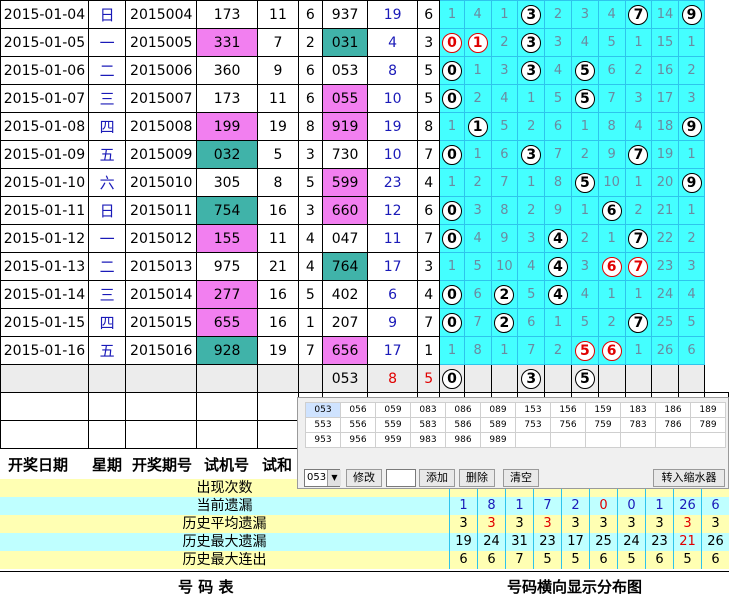 This screenshot has width=729, height=599. I want to click on number-option: 156, so click(568, 410).